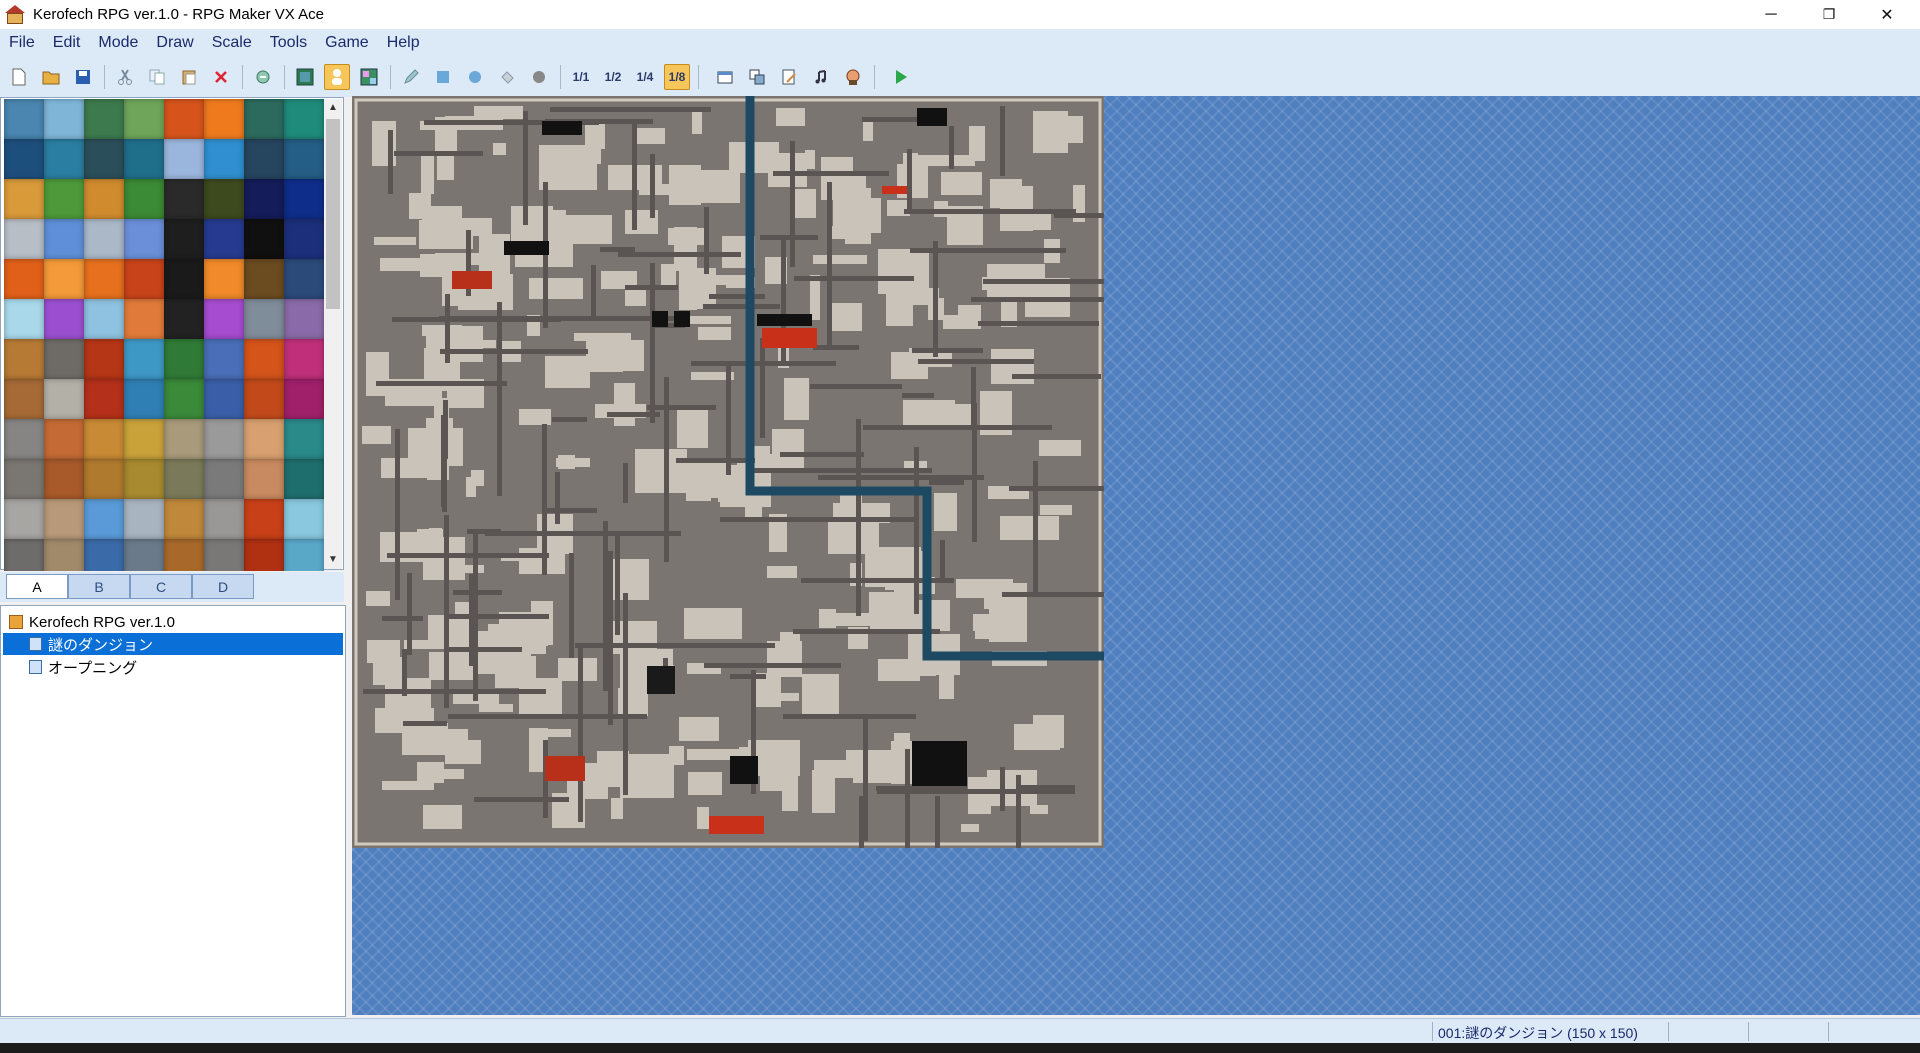  Describe the element at coordinates (161, 586) in the screenshot. I see `tab-c: C` at that location.